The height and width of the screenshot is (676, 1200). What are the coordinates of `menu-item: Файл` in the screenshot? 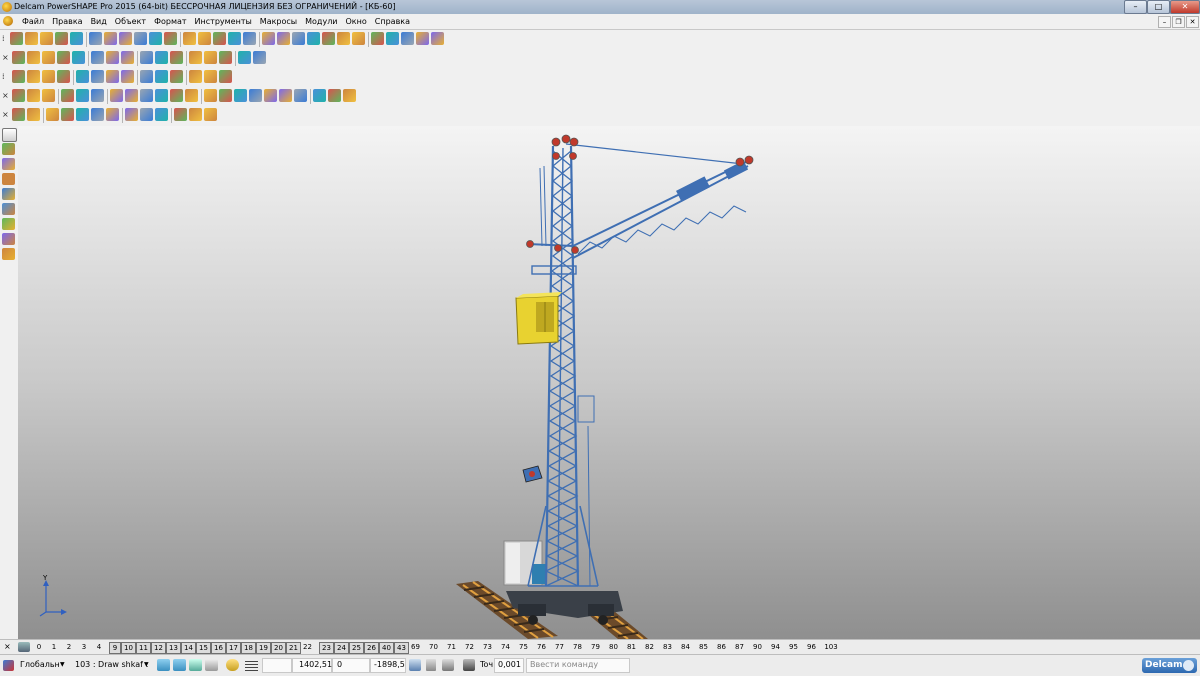 It's located at (33, 21).